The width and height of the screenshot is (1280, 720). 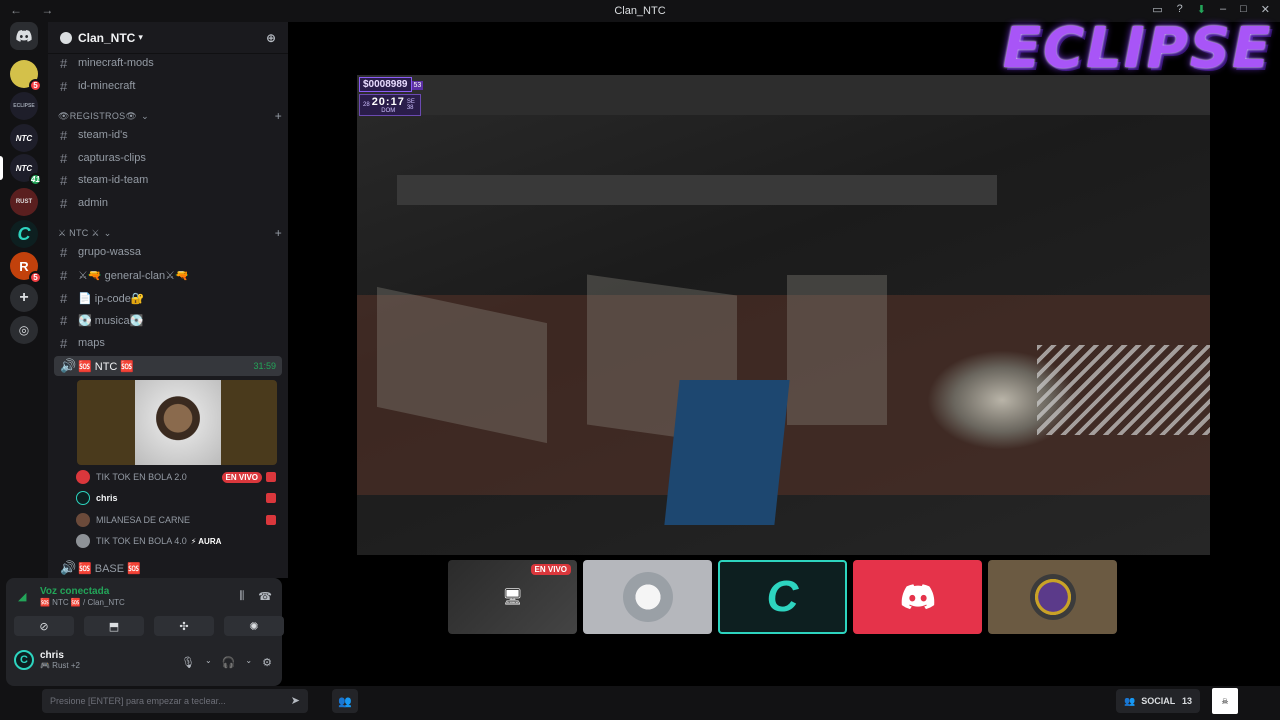 I want to click on channel-musica: # 💽 musica💽, so click(x=168, y=320).